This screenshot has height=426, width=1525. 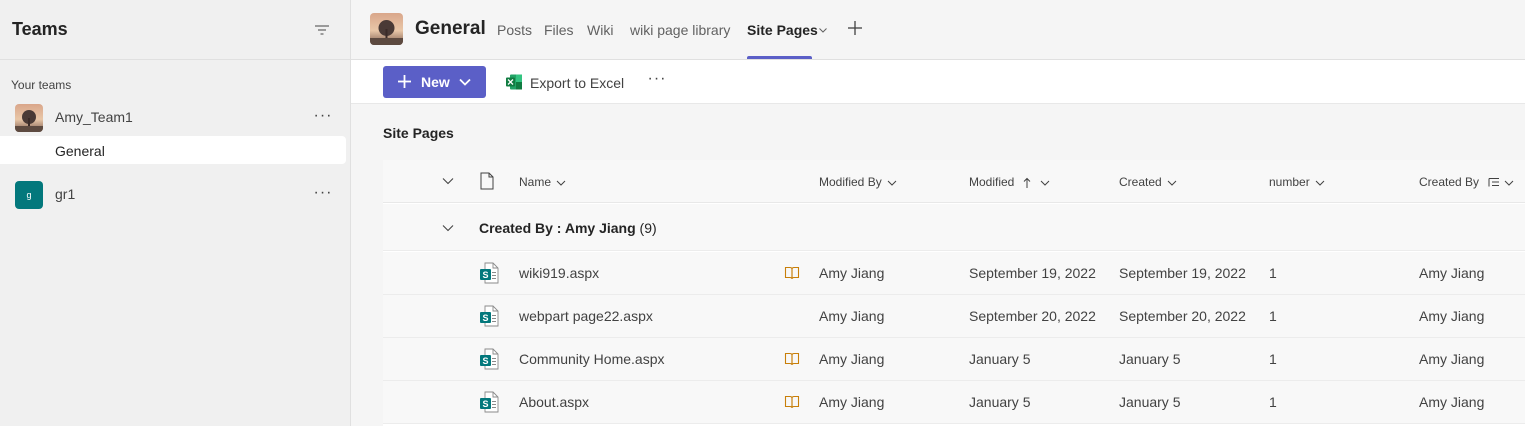 I want to click on filter-icon, so click(x=322, y=30).